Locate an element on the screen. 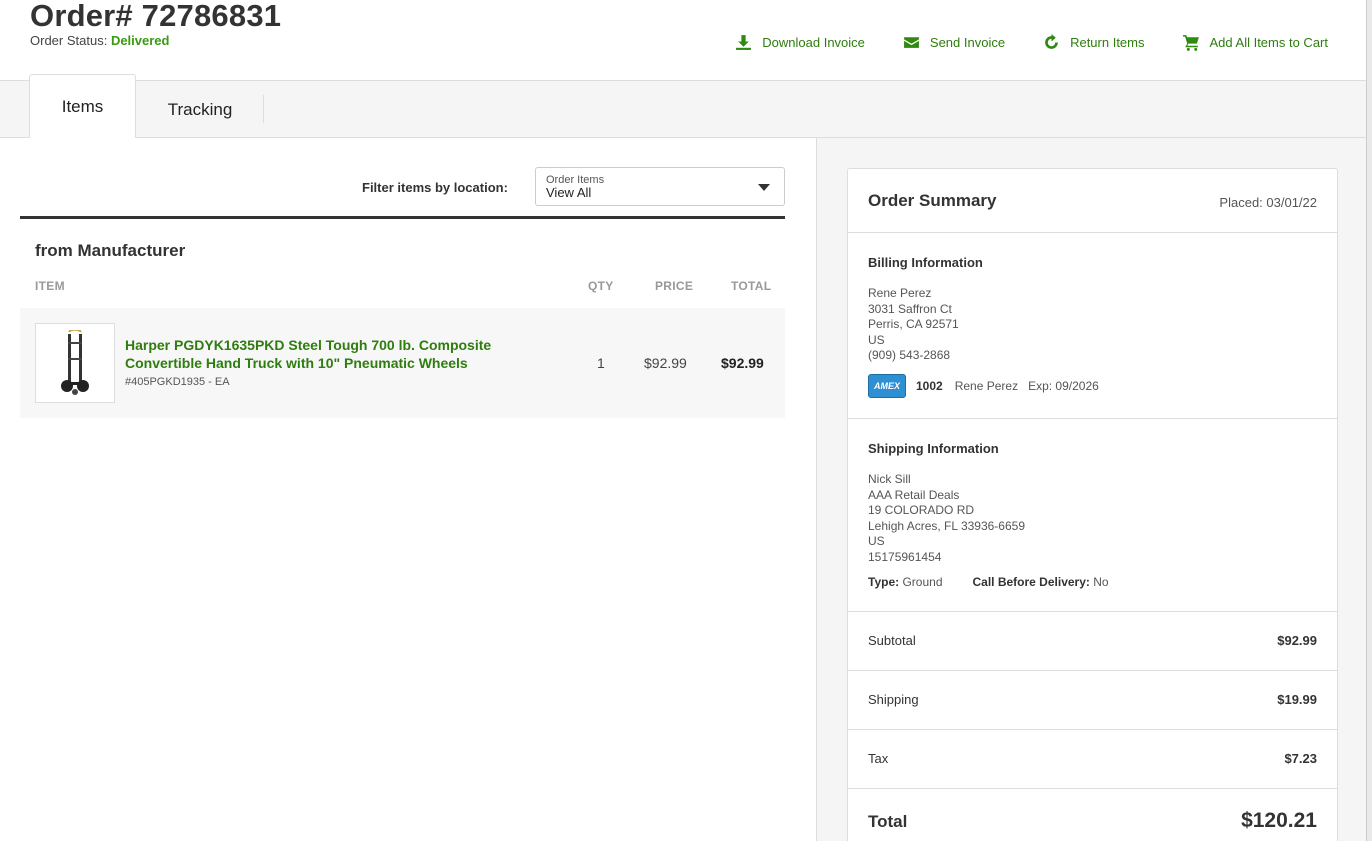 This screenshot has width=1372, height=841. send-invoice-label: Send Invoice is located at coordinates (967, 42).